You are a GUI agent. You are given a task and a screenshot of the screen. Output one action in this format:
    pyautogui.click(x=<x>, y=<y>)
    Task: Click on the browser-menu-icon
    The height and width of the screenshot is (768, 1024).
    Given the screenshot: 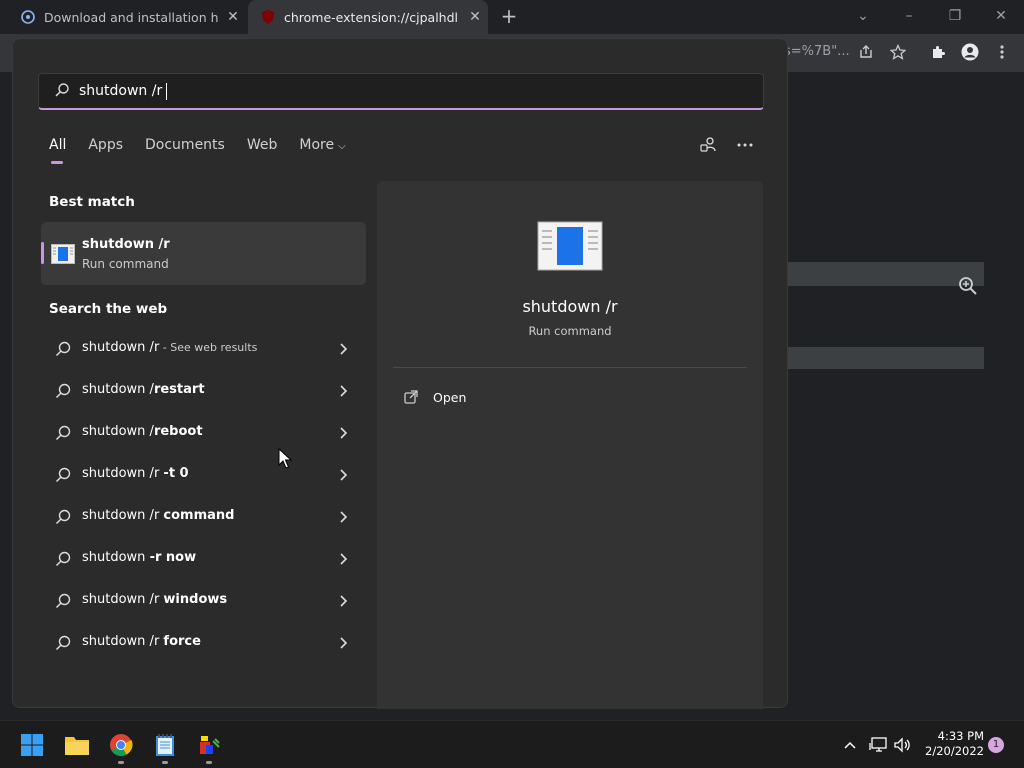 What is the action you would take?
    pyautogui.click(x=1002, y=52)
    